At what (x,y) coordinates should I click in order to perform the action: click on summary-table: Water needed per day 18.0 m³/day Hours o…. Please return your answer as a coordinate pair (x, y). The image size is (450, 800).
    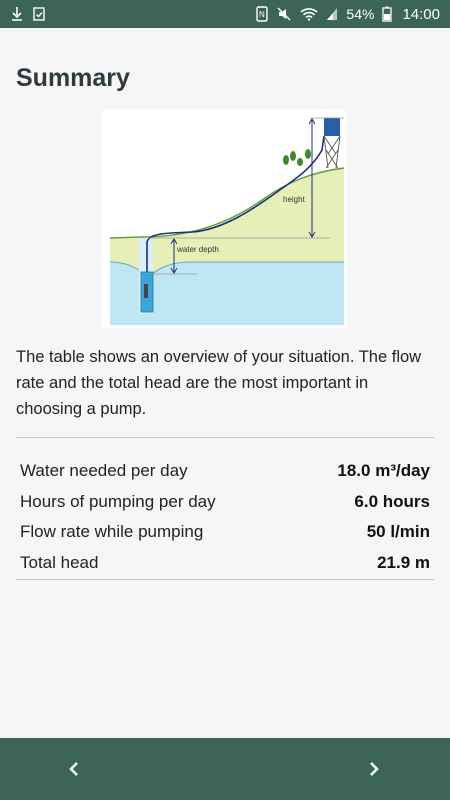
    Looking at the image, I should click on (225, 517).